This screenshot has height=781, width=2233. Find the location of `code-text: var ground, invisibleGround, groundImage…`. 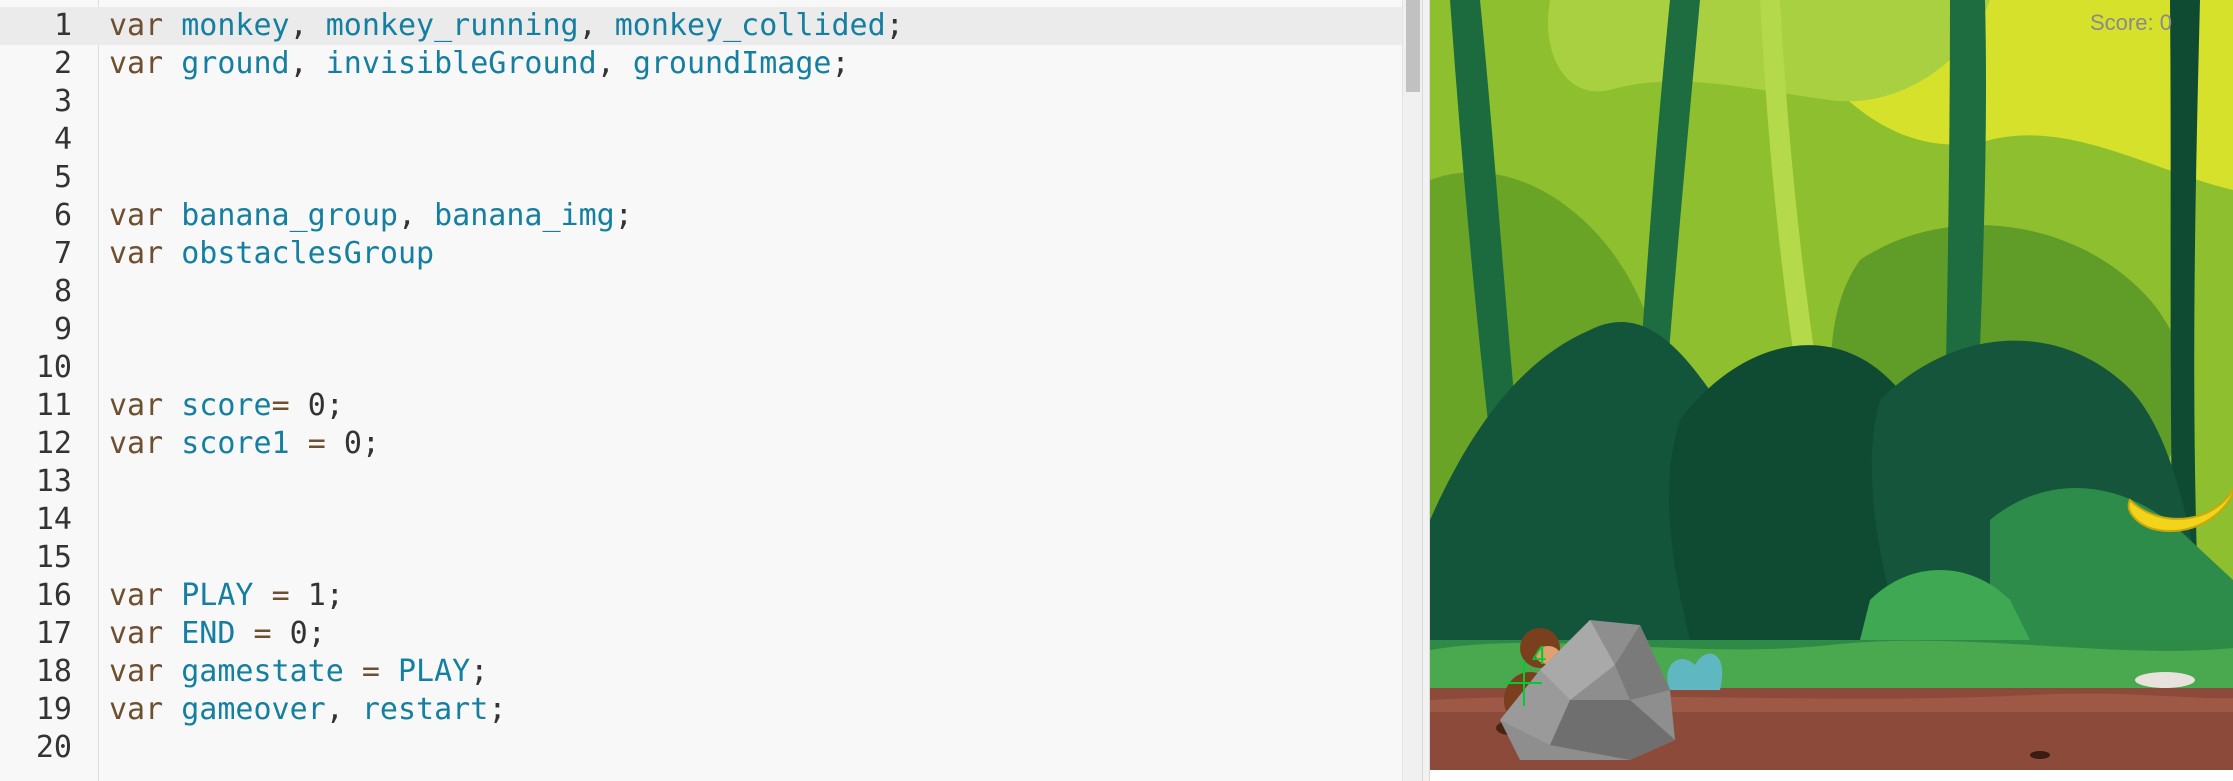

code-text: var ground, invisibleGround, groundImage… is located at coordinates (479, 64).